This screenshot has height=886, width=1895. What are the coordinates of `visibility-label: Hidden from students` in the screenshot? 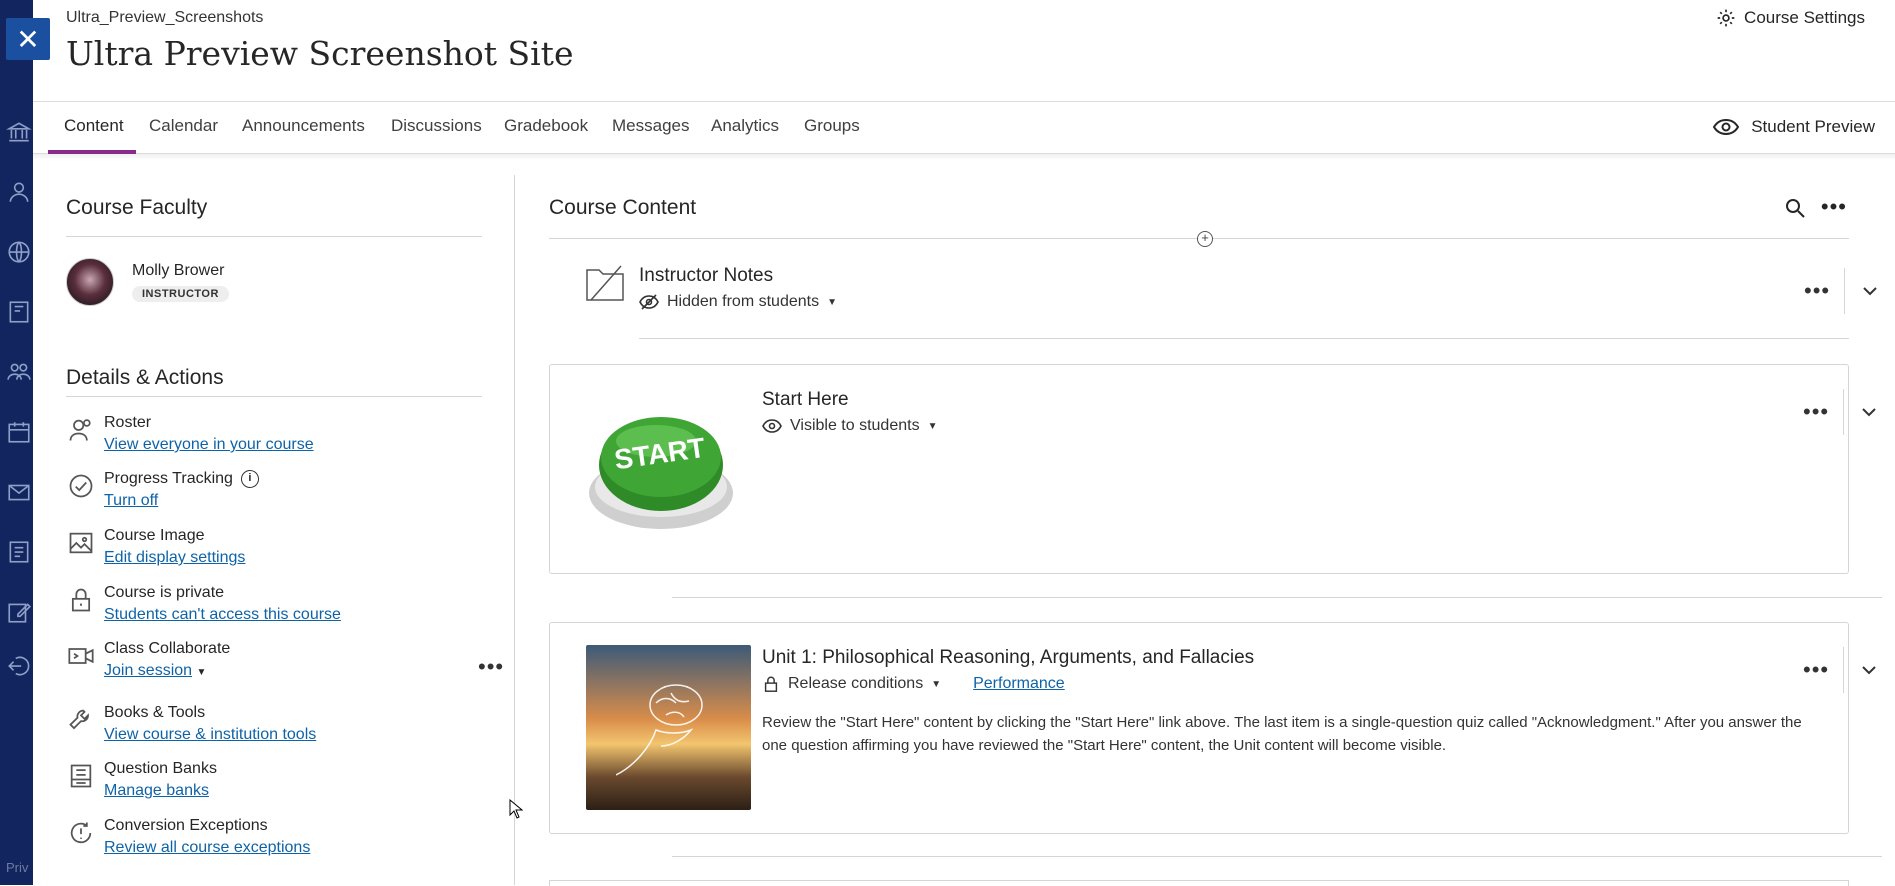 It's located at (743, 301).